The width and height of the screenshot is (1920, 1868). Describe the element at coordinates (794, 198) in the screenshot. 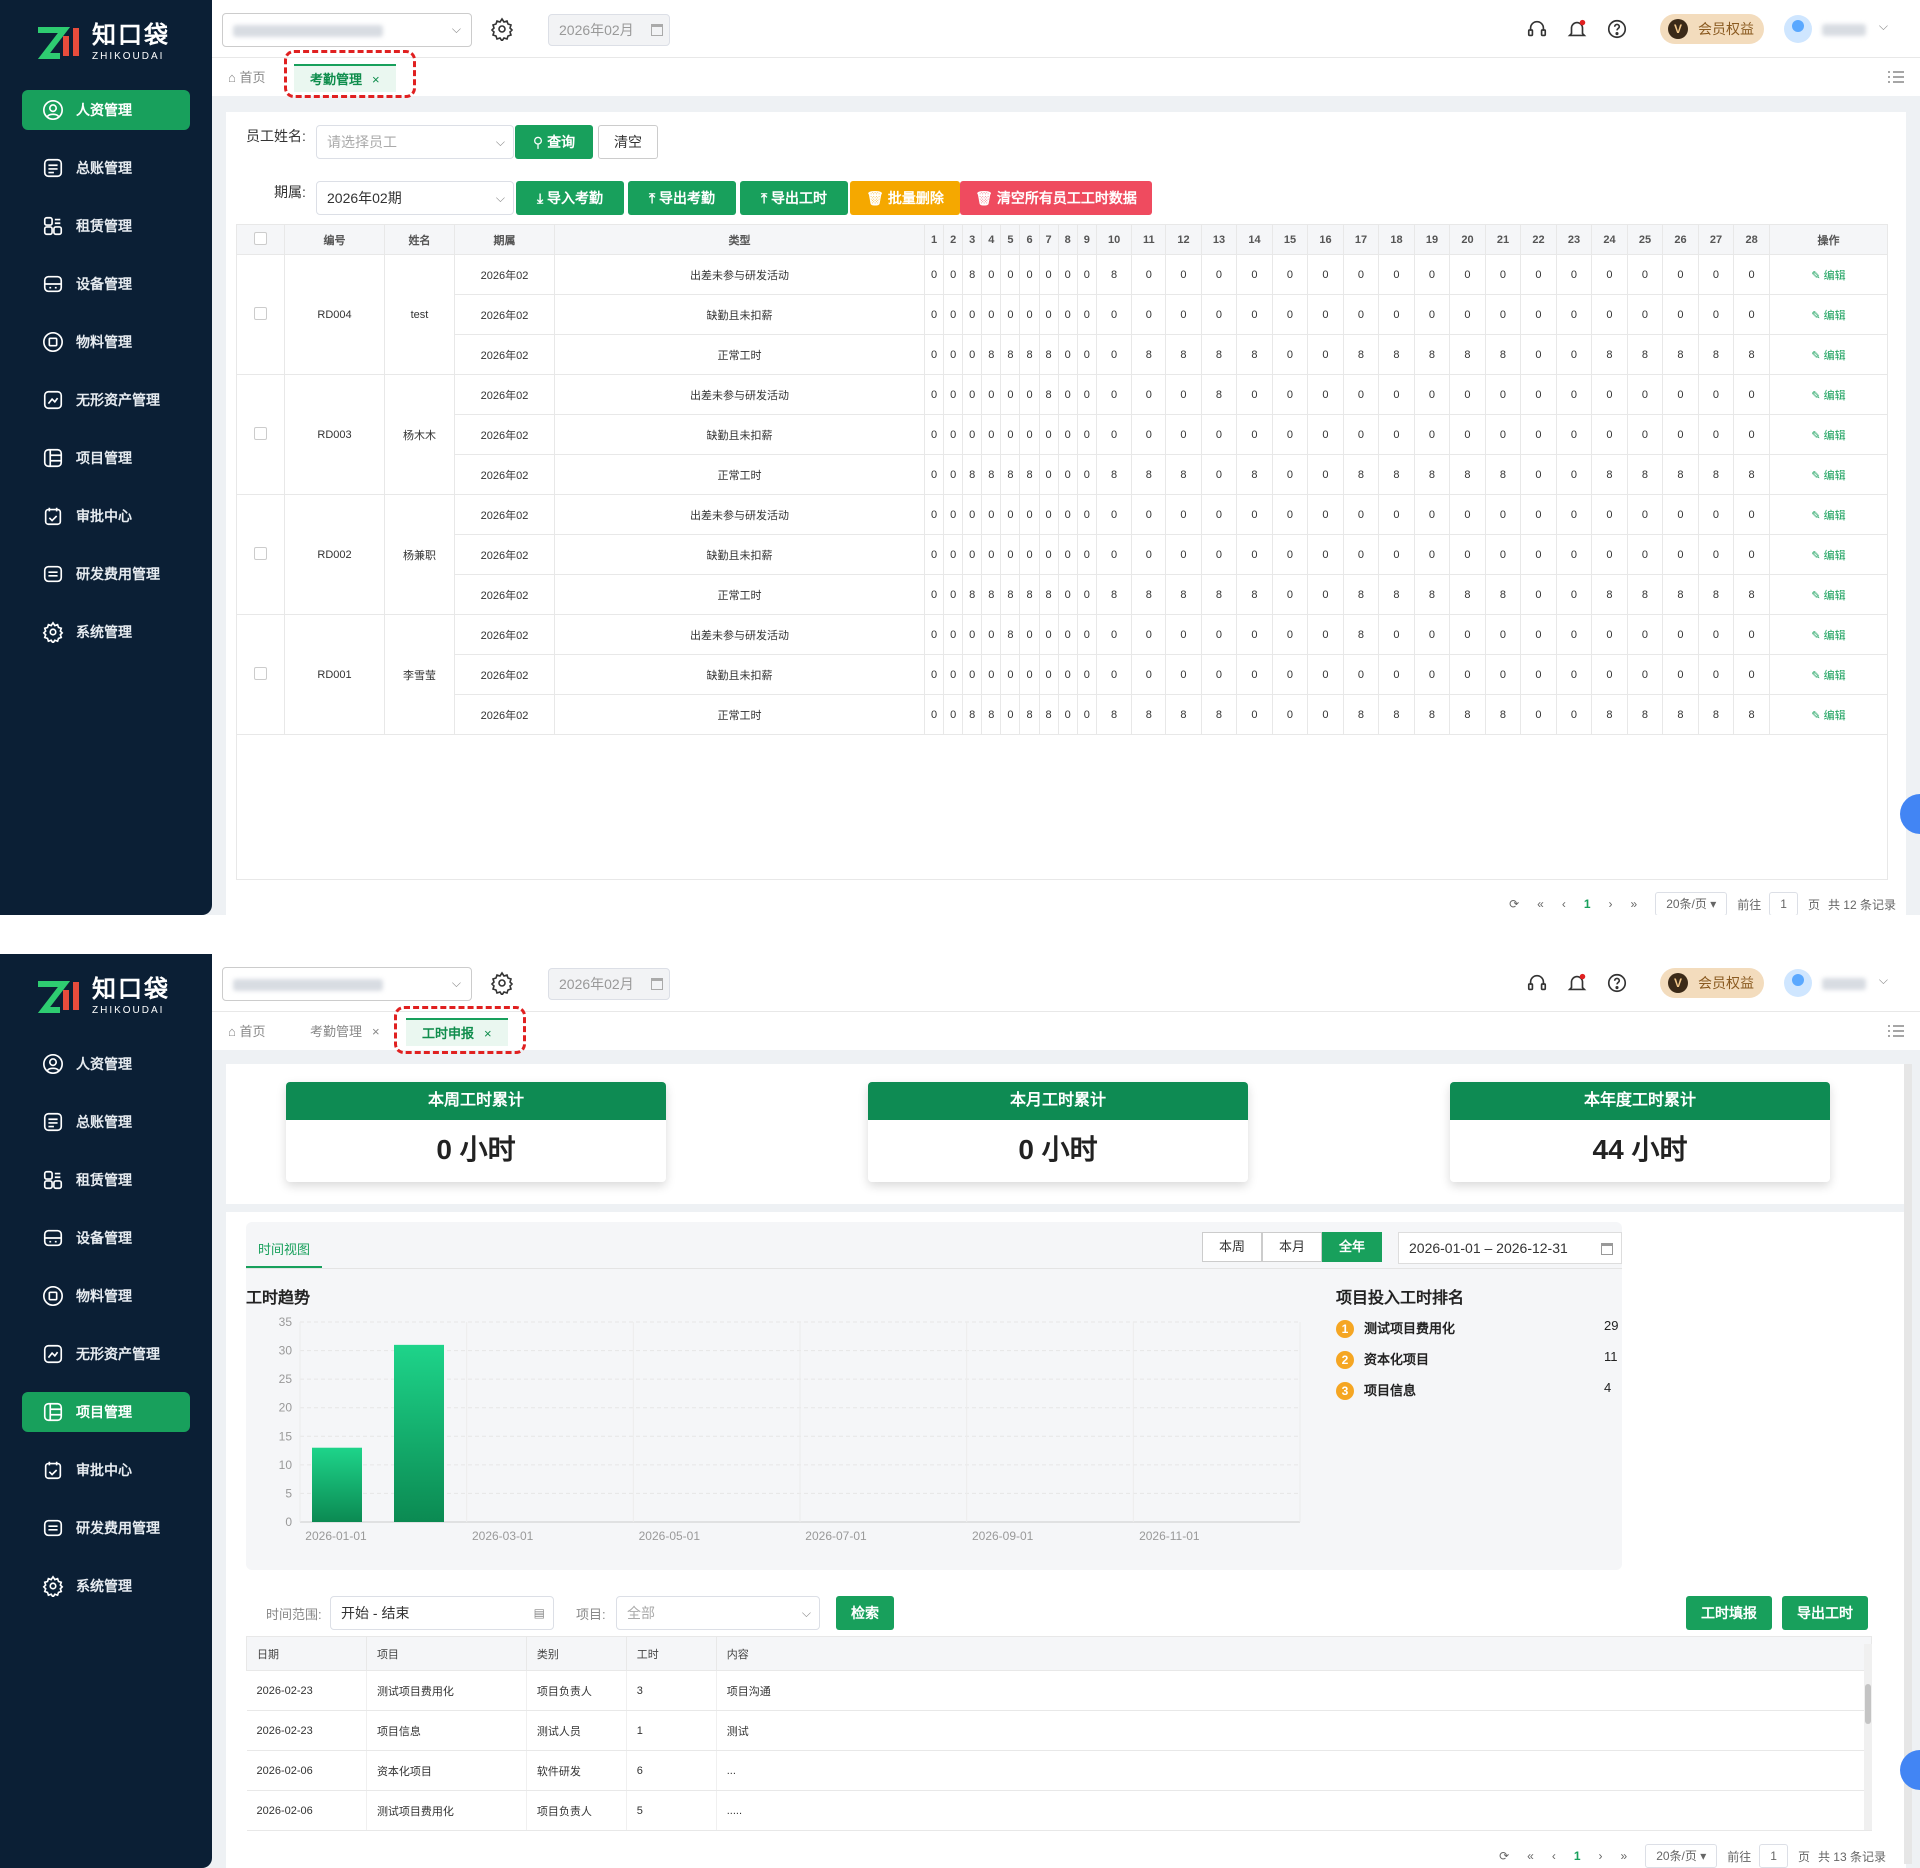

I see `export-hours-button: ⤒ 导出工时` at that location.